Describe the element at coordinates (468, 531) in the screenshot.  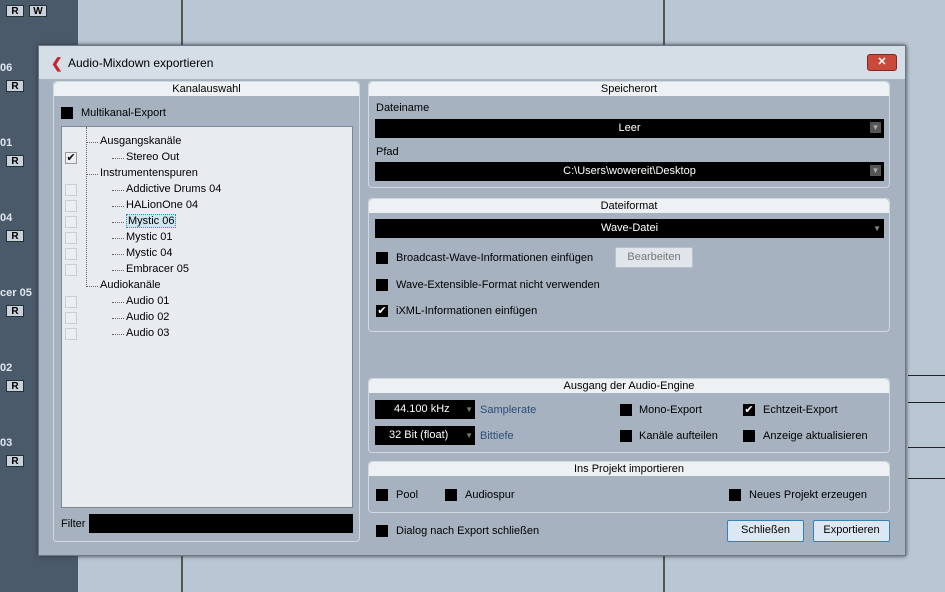
I see `close-after-export-label: Dialog nach Export schließen` at that location.